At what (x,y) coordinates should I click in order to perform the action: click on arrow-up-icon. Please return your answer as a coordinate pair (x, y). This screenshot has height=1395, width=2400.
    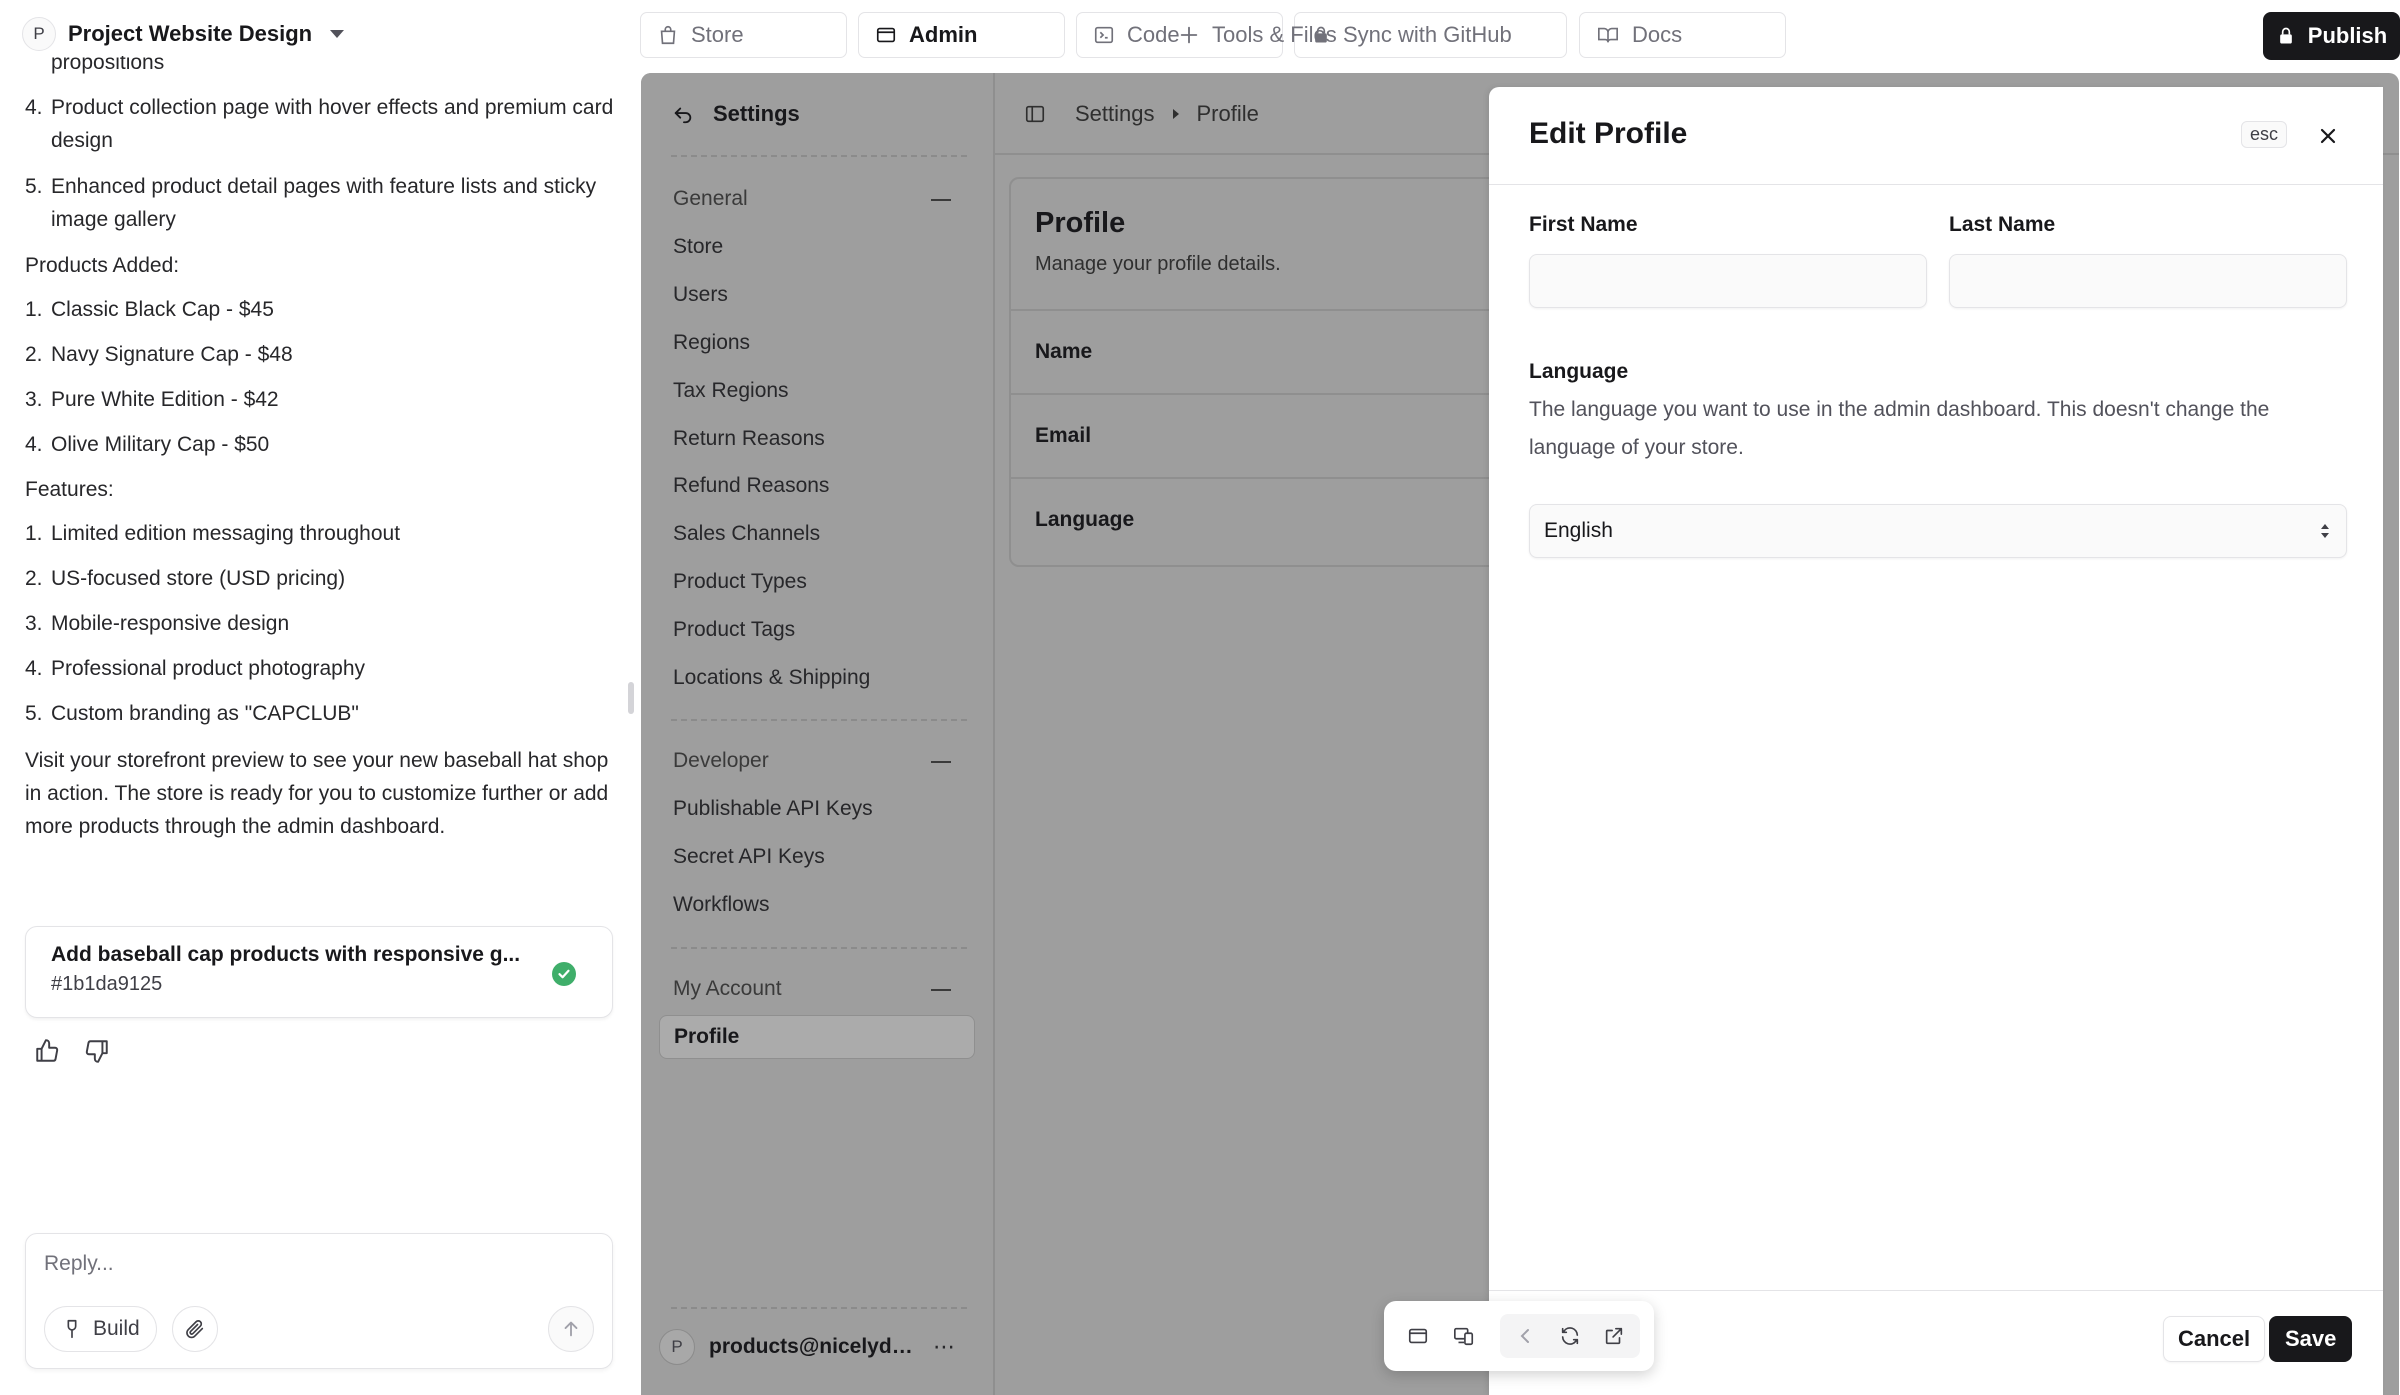
    Looking at the image, I should click on (571, 1329).